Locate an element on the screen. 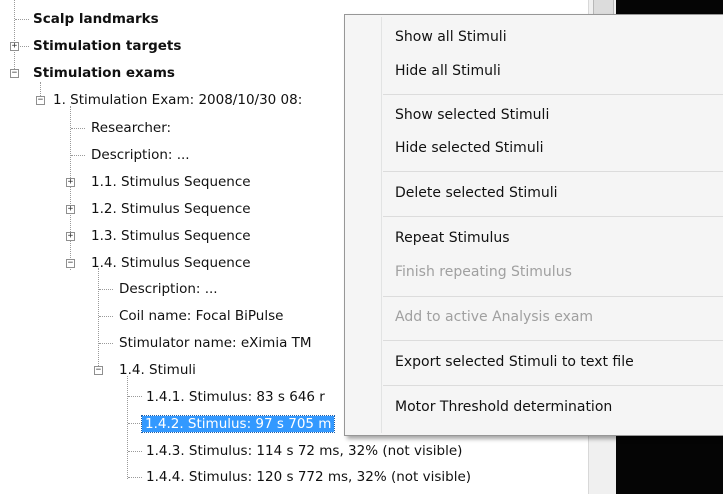  tree-node-stimulation-exams: Stimulation exams is located at coordinates (104, 73).